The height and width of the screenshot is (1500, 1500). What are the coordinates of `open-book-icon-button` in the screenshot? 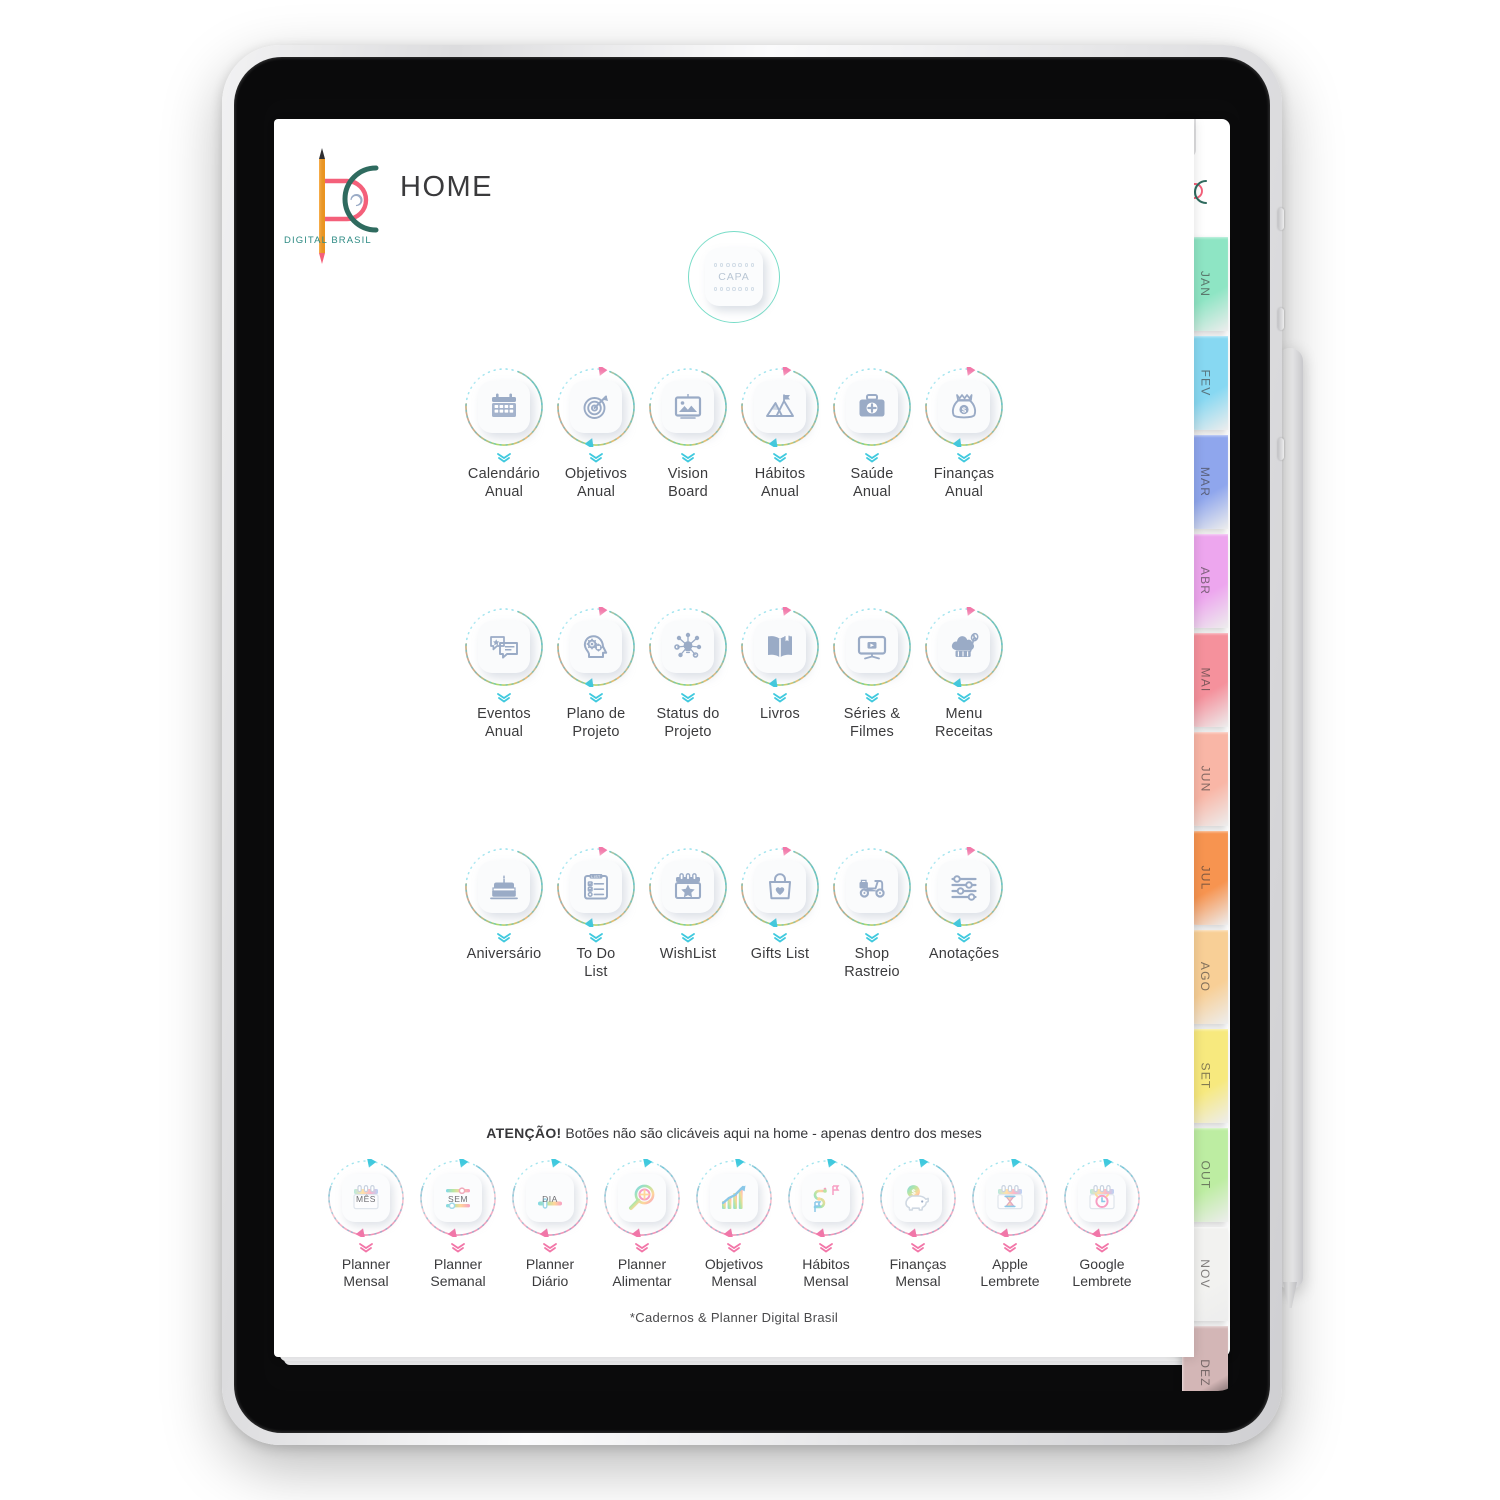 It's located at (780, 647).